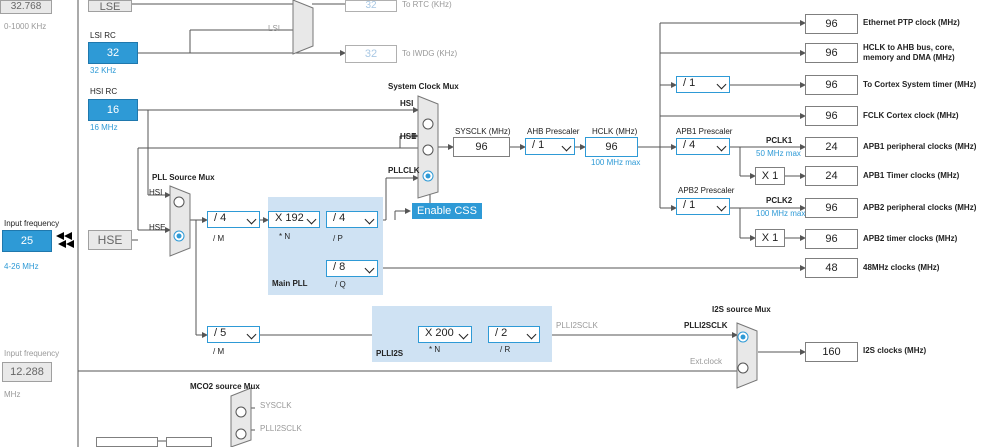 Image resolution: width=999 pixels, height=447 pixels. Describe the element at coordinates (770, 176) in the screenshot. I see `apb1-timer-multiplier: X 1` at that location.